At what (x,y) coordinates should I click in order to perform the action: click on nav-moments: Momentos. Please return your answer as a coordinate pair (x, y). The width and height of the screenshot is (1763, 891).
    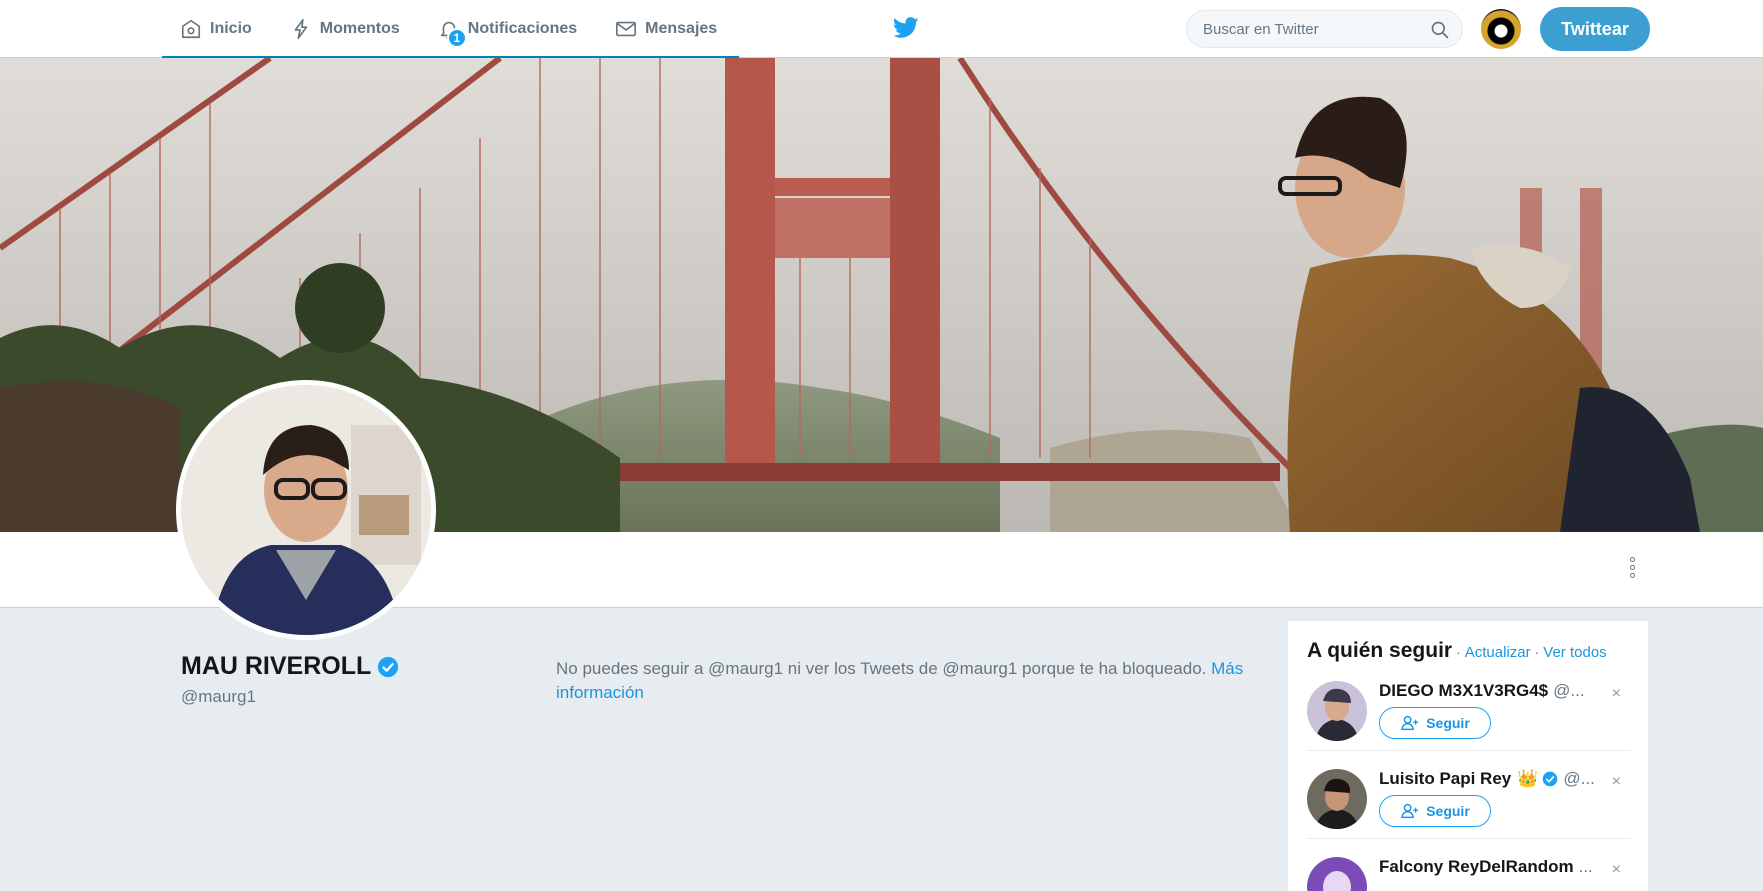
    Looking at the image, I should click on (346, 29).